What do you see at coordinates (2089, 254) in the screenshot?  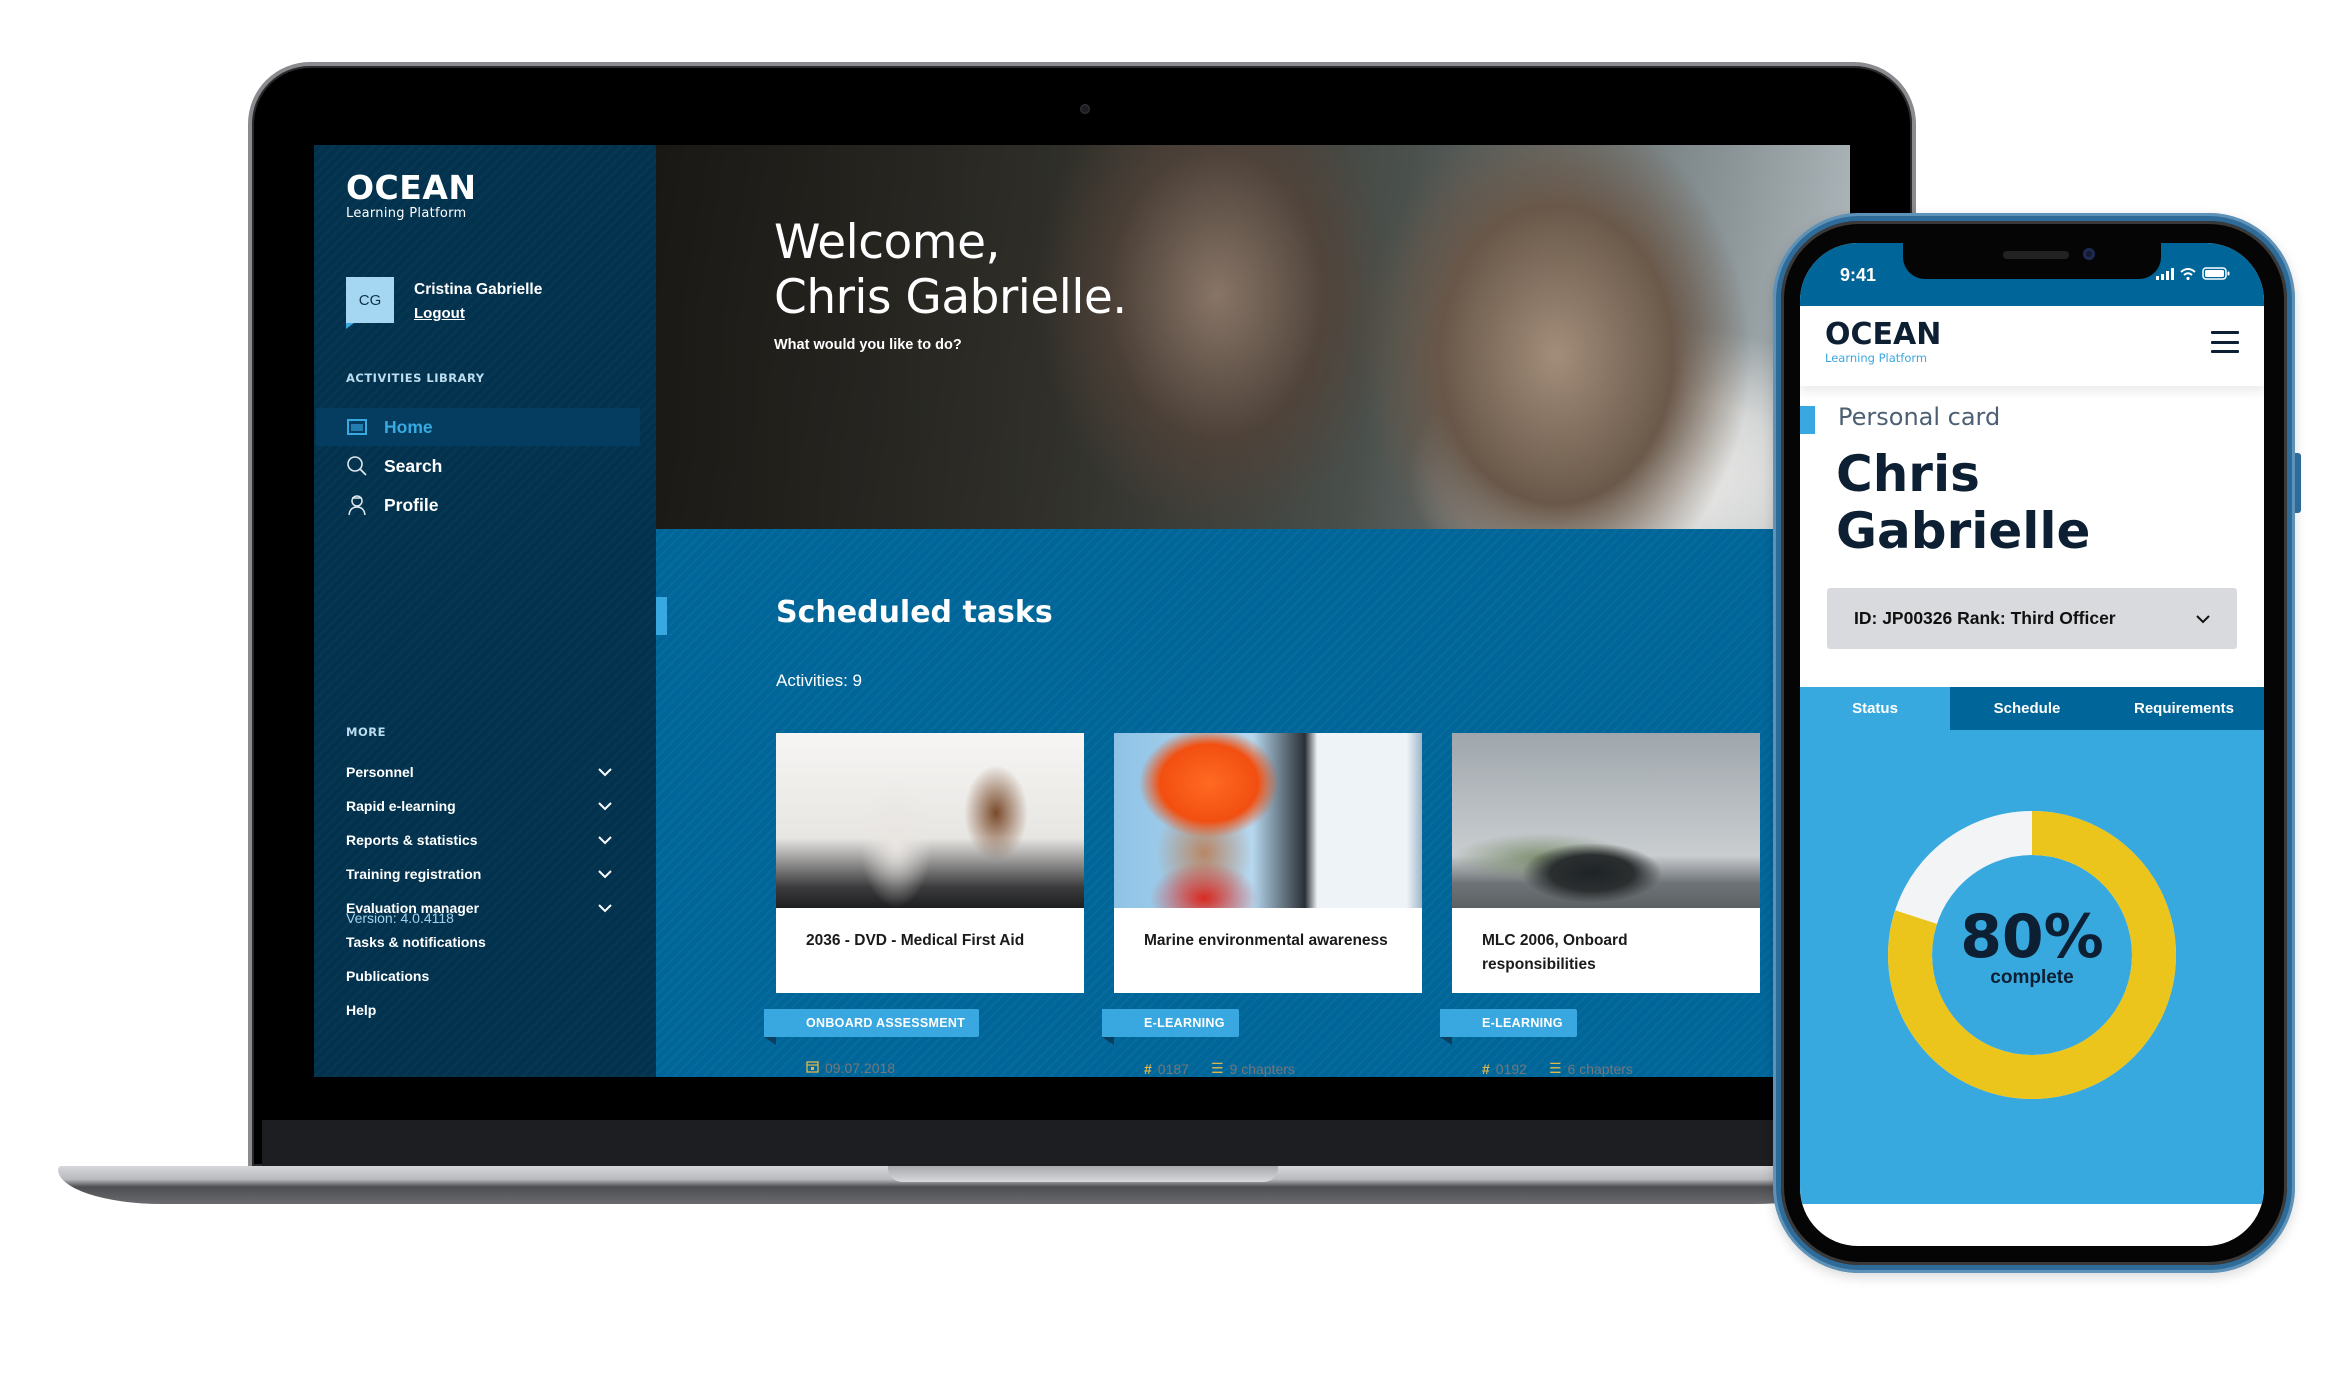 I see `phone-camera` at bounding box center [2089, 254].